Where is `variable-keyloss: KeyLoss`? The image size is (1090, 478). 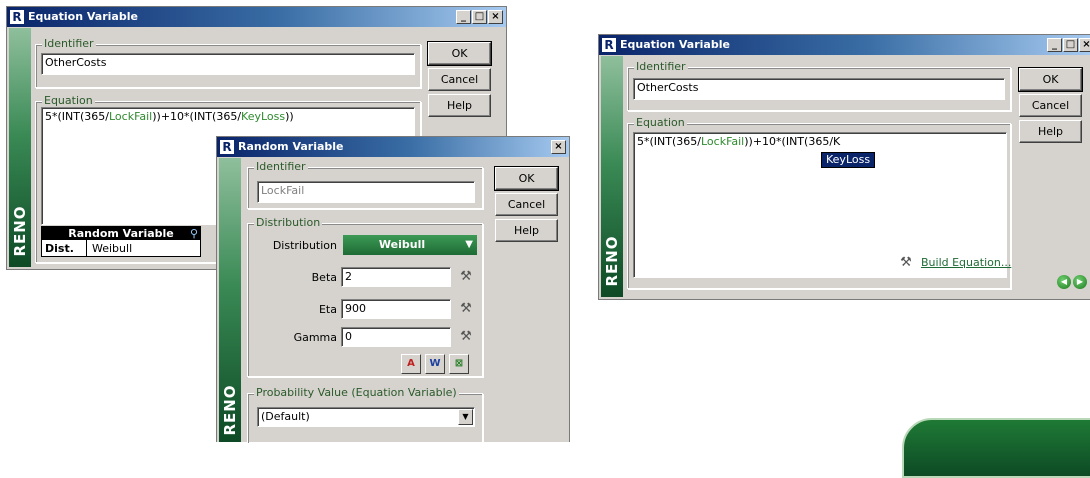 variable-keyloss: KeyLoss is located at coordinates (263, 116).